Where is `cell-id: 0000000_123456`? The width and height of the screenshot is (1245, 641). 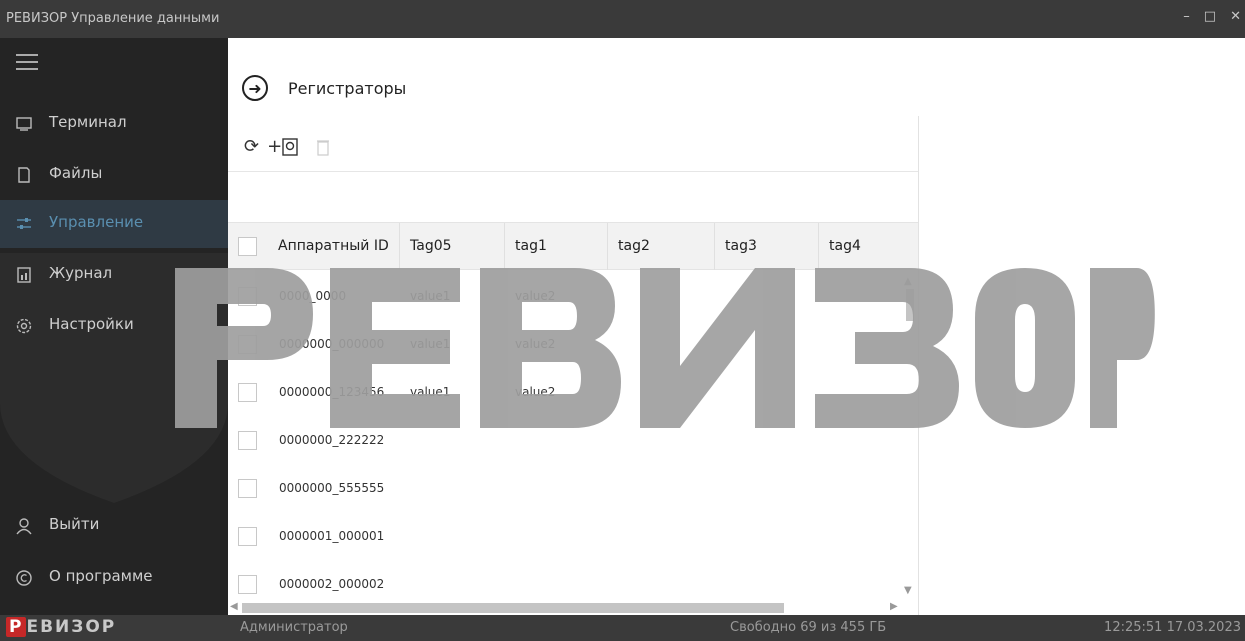
cell-id: 0000000_123456 is located at coordinates (332, 392).